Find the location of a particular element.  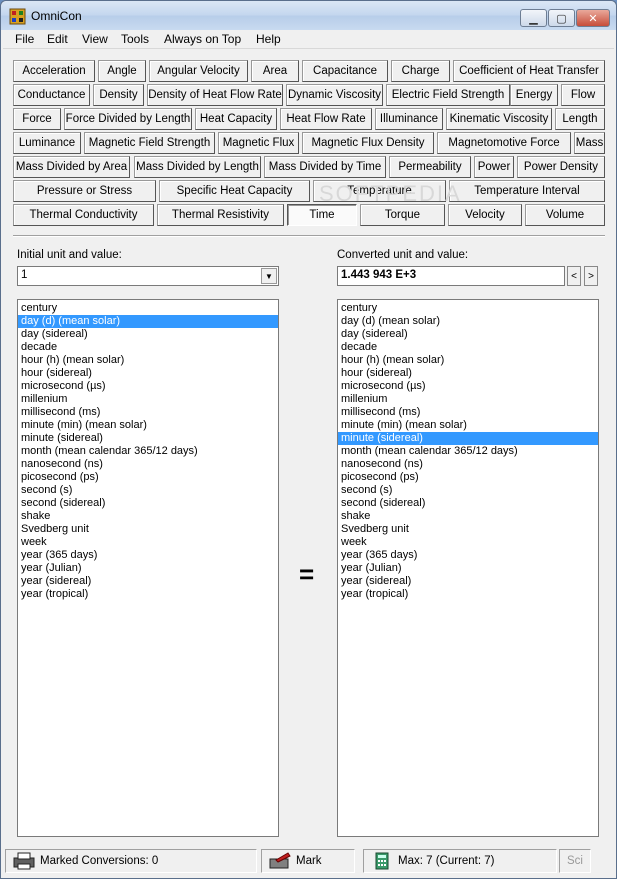

category-button-mass: Mass is located at coordinates (589, 143).